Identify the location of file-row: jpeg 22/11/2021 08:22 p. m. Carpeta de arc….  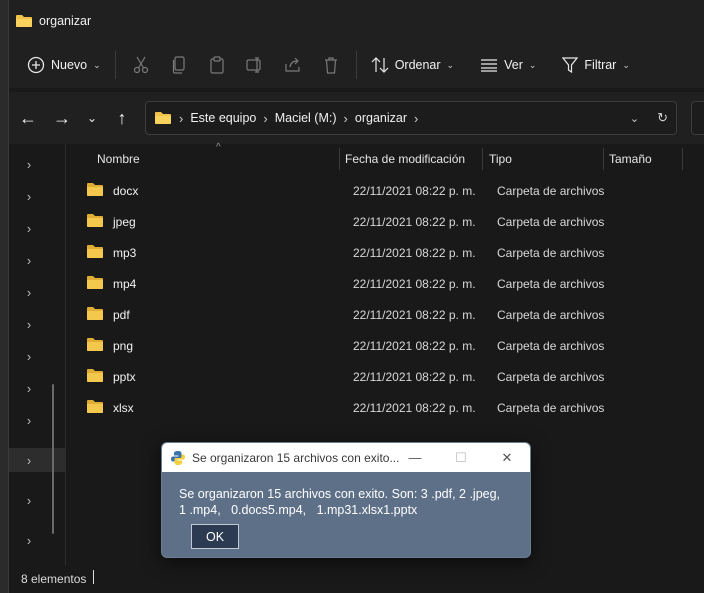
(385, 221).